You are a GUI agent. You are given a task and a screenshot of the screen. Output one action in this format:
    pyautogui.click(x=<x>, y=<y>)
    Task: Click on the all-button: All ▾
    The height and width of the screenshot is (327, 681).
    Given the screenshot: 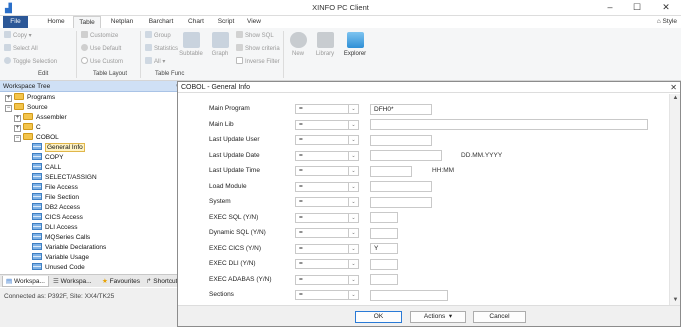 What is the action you would take?
    pyautogui.click(x=155, y=62)
    